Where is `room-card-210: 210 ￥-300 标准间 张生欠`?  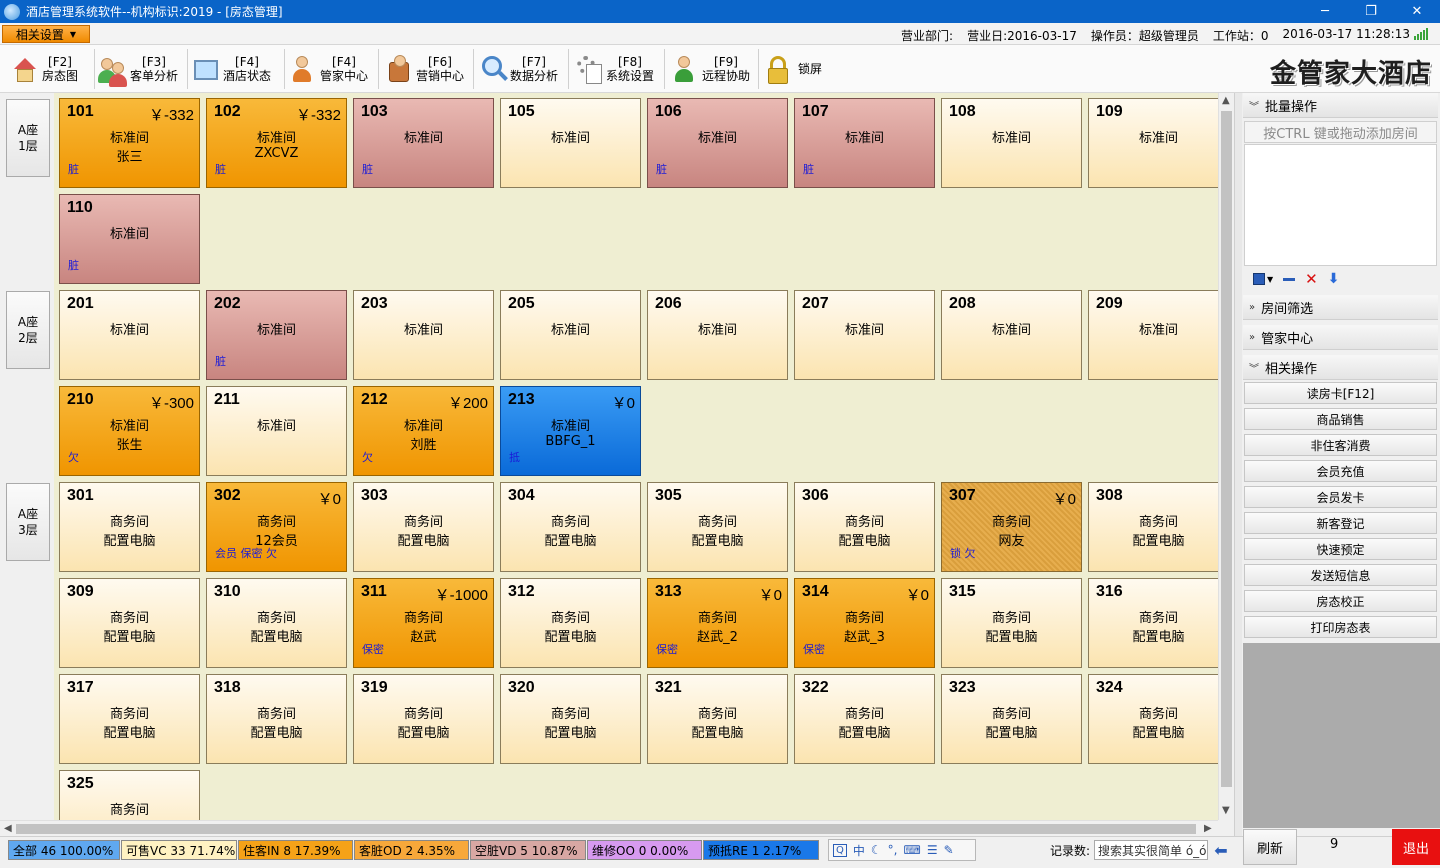
room-card-210: 210 ￥-300 标准间 张生欠 is located at coordinates (129, 431).